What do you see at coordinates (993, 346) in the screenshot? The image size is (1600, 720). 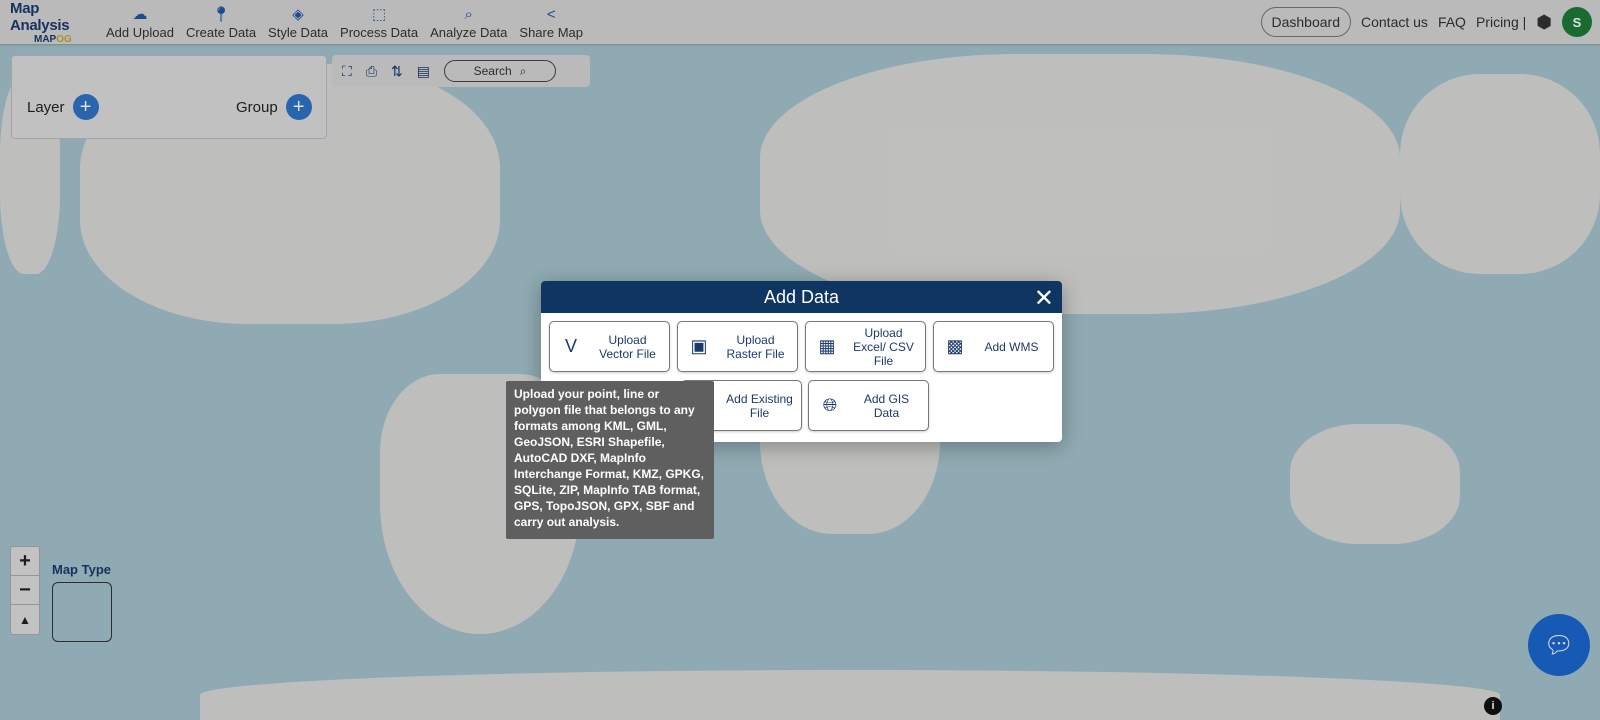 I see `add-wms-button: ▩ Add WMS` at bounding box center [993, 346].